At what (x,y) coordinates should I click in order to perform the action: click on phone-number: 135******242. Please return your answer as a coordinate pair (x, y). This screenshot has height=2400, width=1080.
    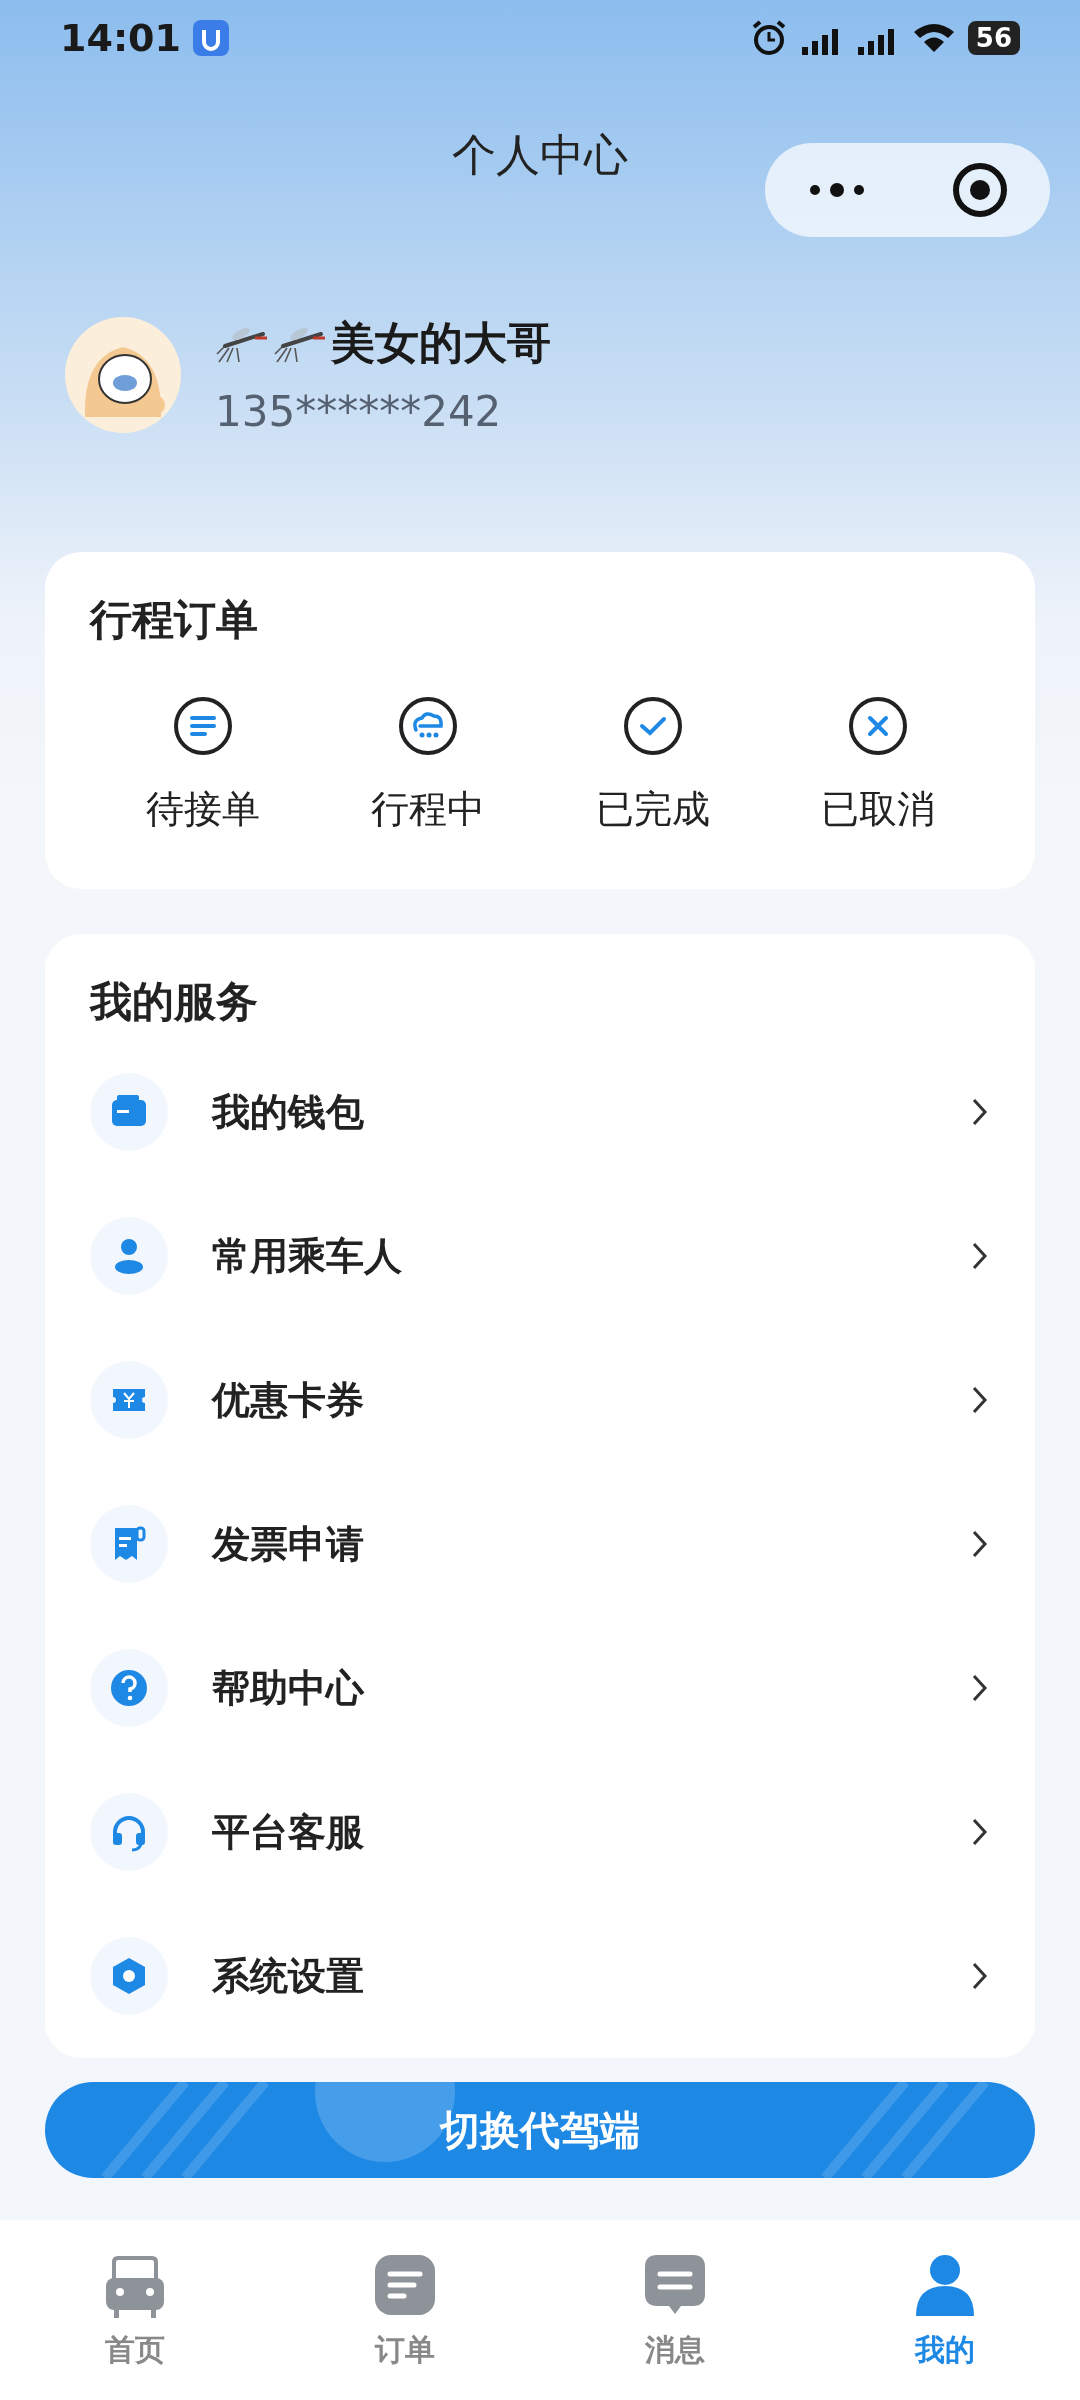
    Looking at the image, I should click on (359, 411).